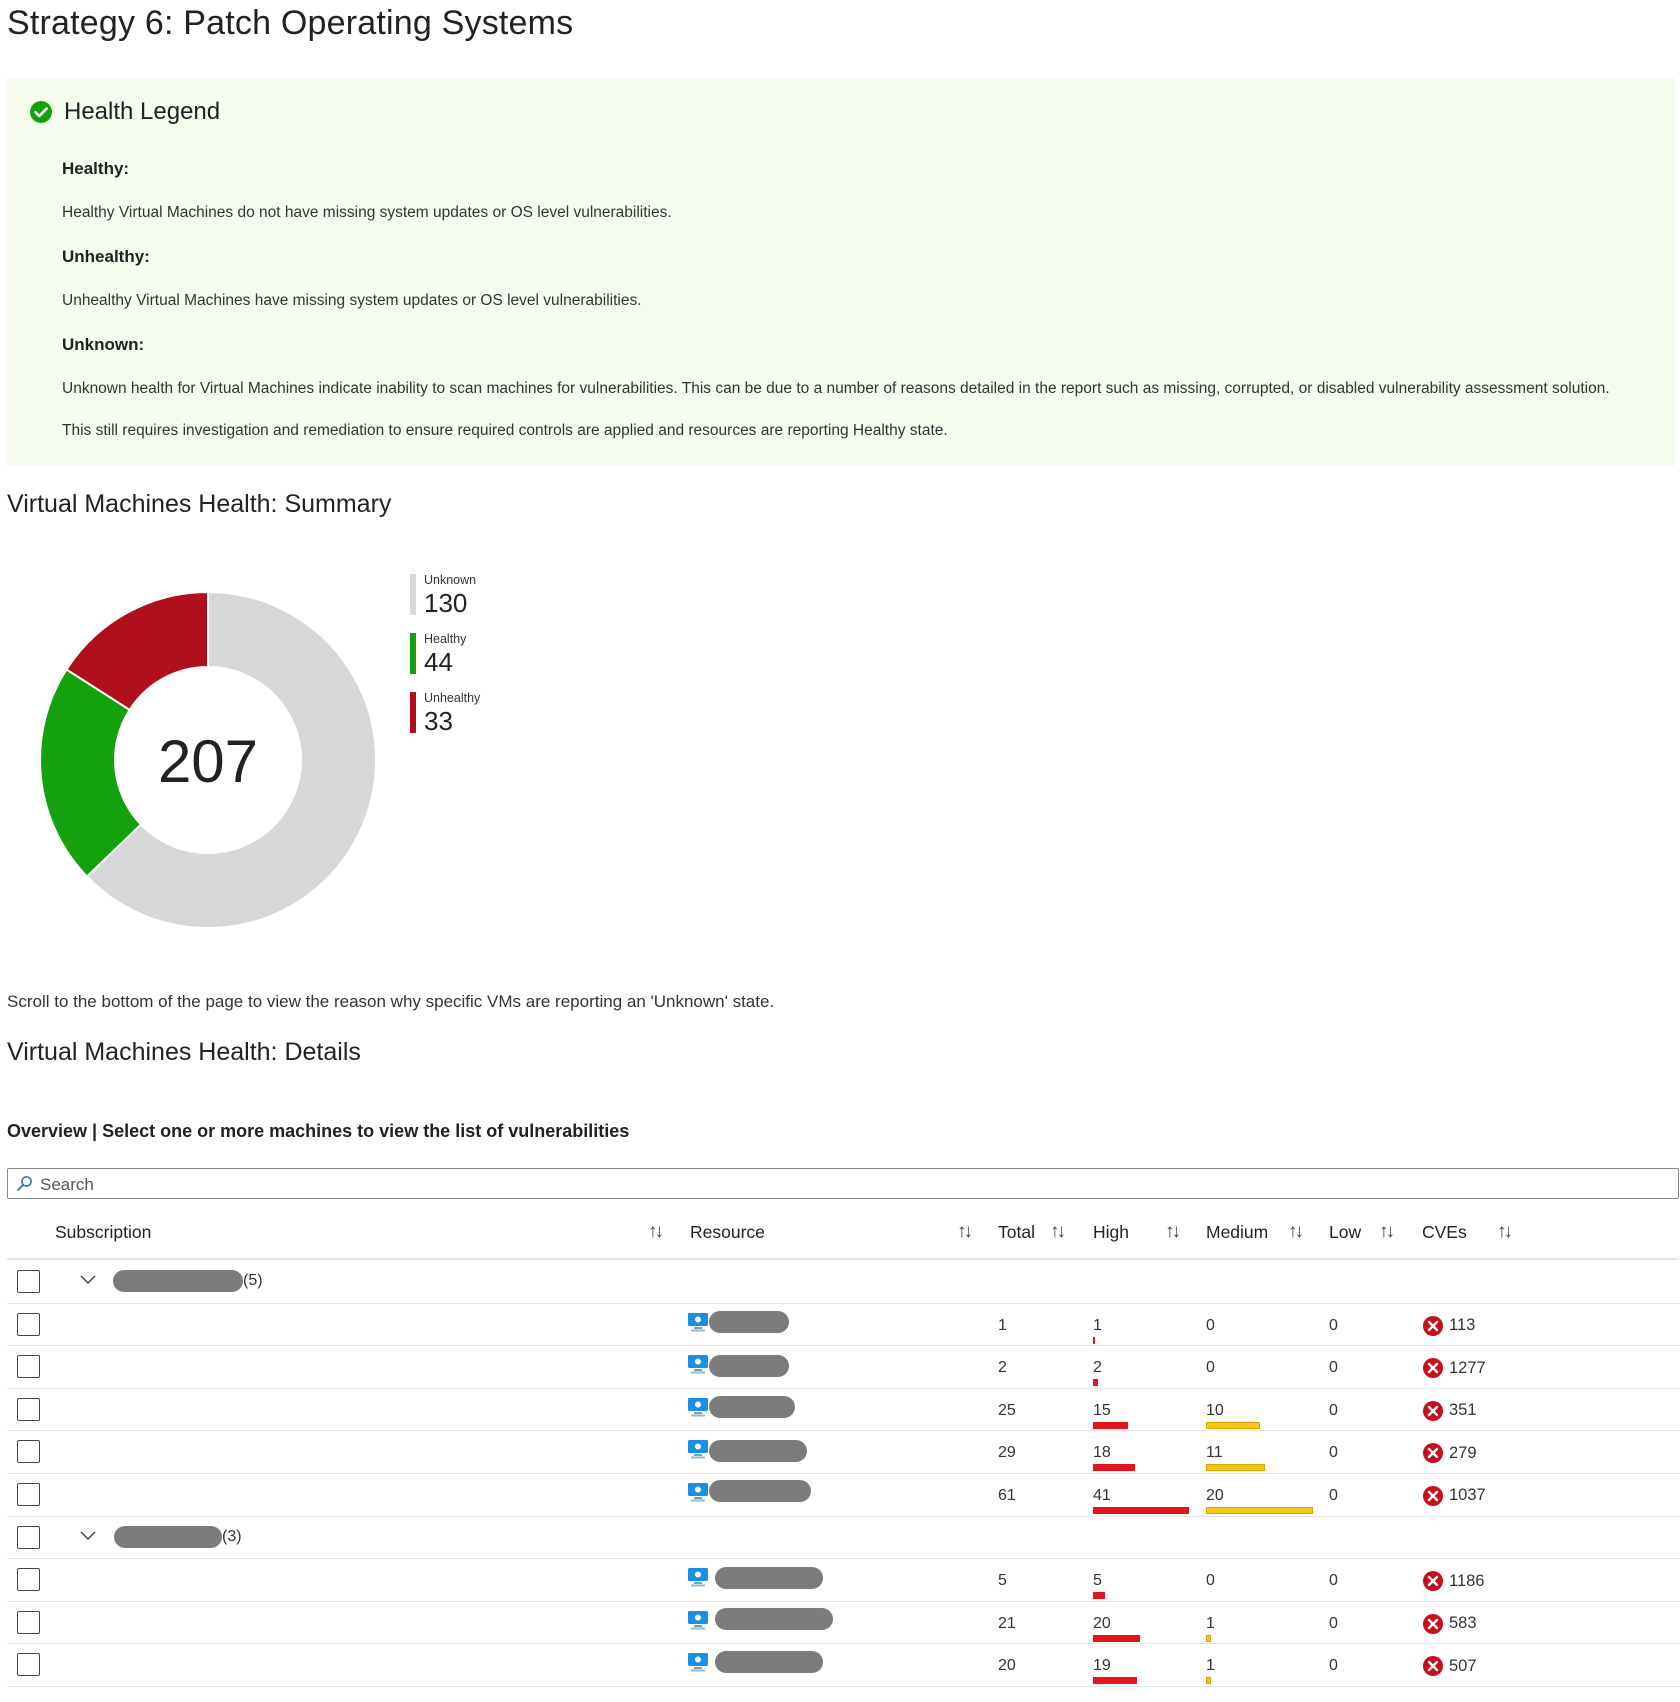 The image size is (1680, 1702). What do you see at coordinates (843, 1665) in the screenshot?
I see `table-row: 20 19 1 0 507` at bounding box center [843, 1665].